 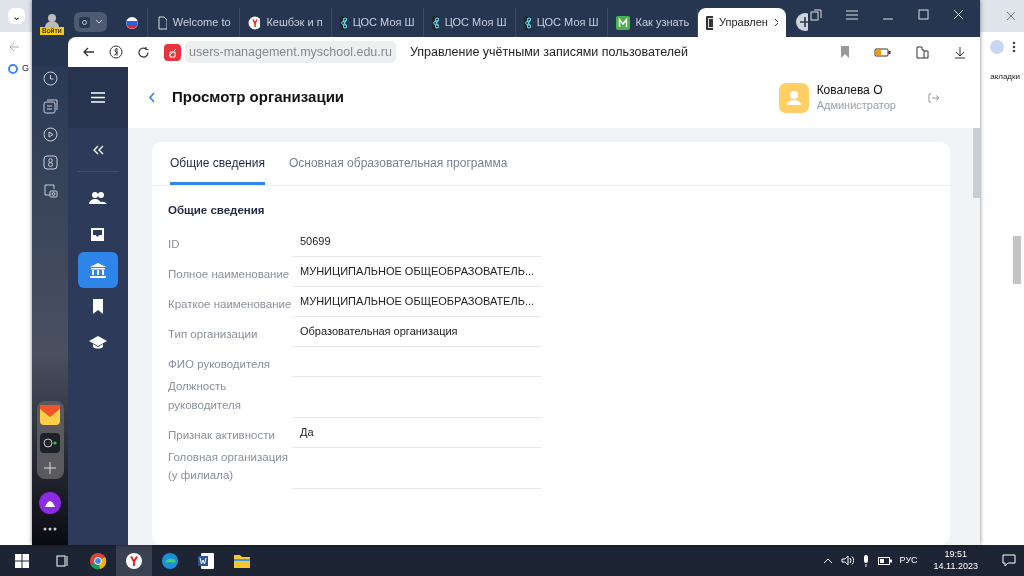 I want to click on taskbar-app, so click(x=134, y=560).